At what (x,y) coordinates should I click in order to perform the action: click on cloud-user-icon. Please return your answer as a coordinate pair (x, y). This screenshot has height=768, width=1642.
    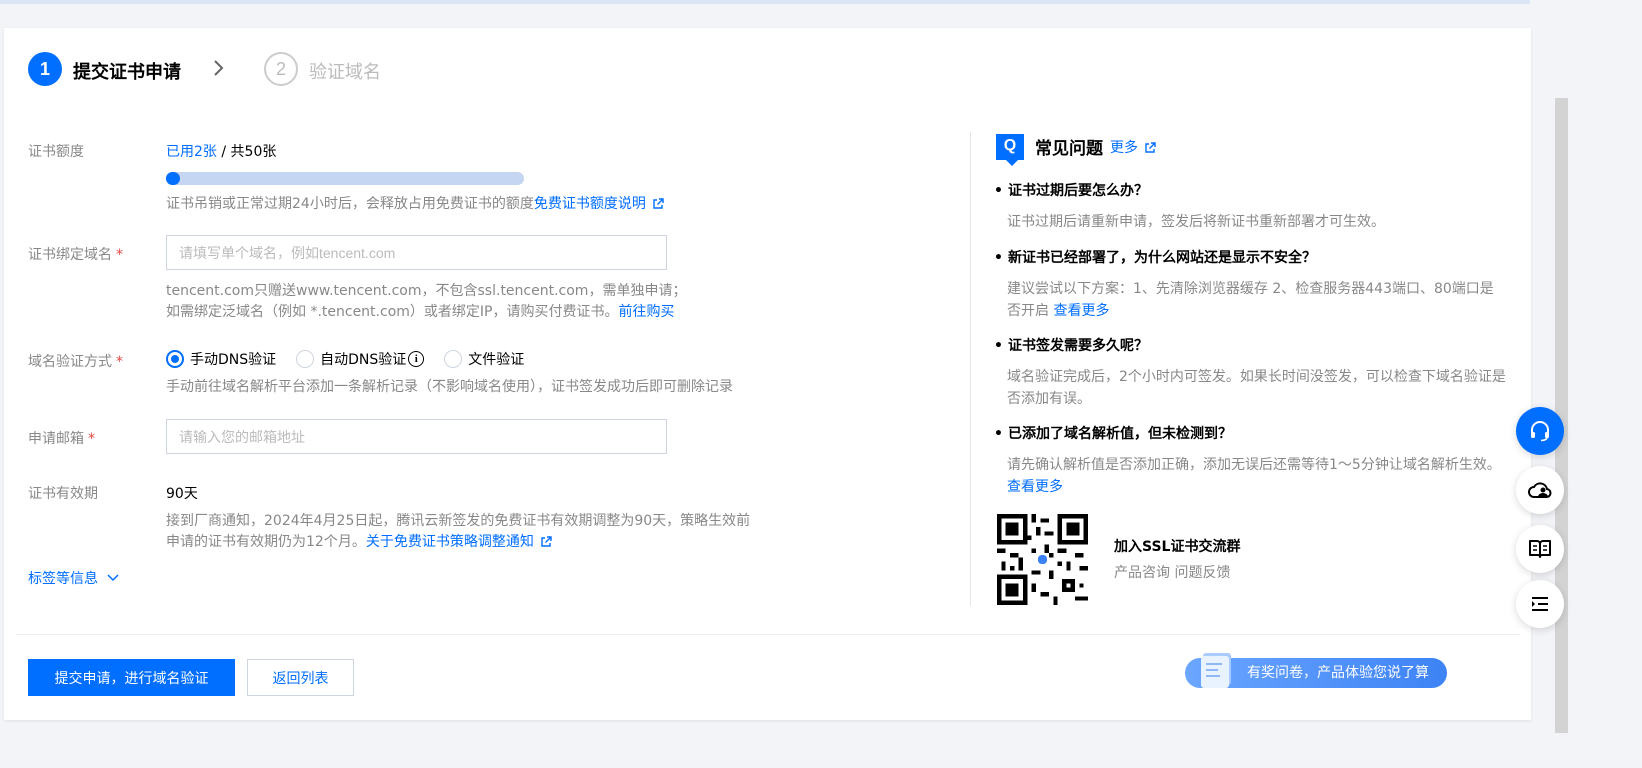
    Looking at the image, I should click on (1540, 490).